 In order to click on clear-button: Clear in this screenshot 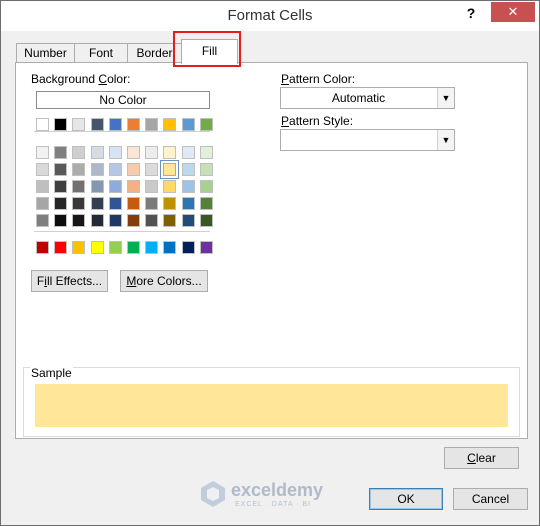, I will do `click(481, 458)`.